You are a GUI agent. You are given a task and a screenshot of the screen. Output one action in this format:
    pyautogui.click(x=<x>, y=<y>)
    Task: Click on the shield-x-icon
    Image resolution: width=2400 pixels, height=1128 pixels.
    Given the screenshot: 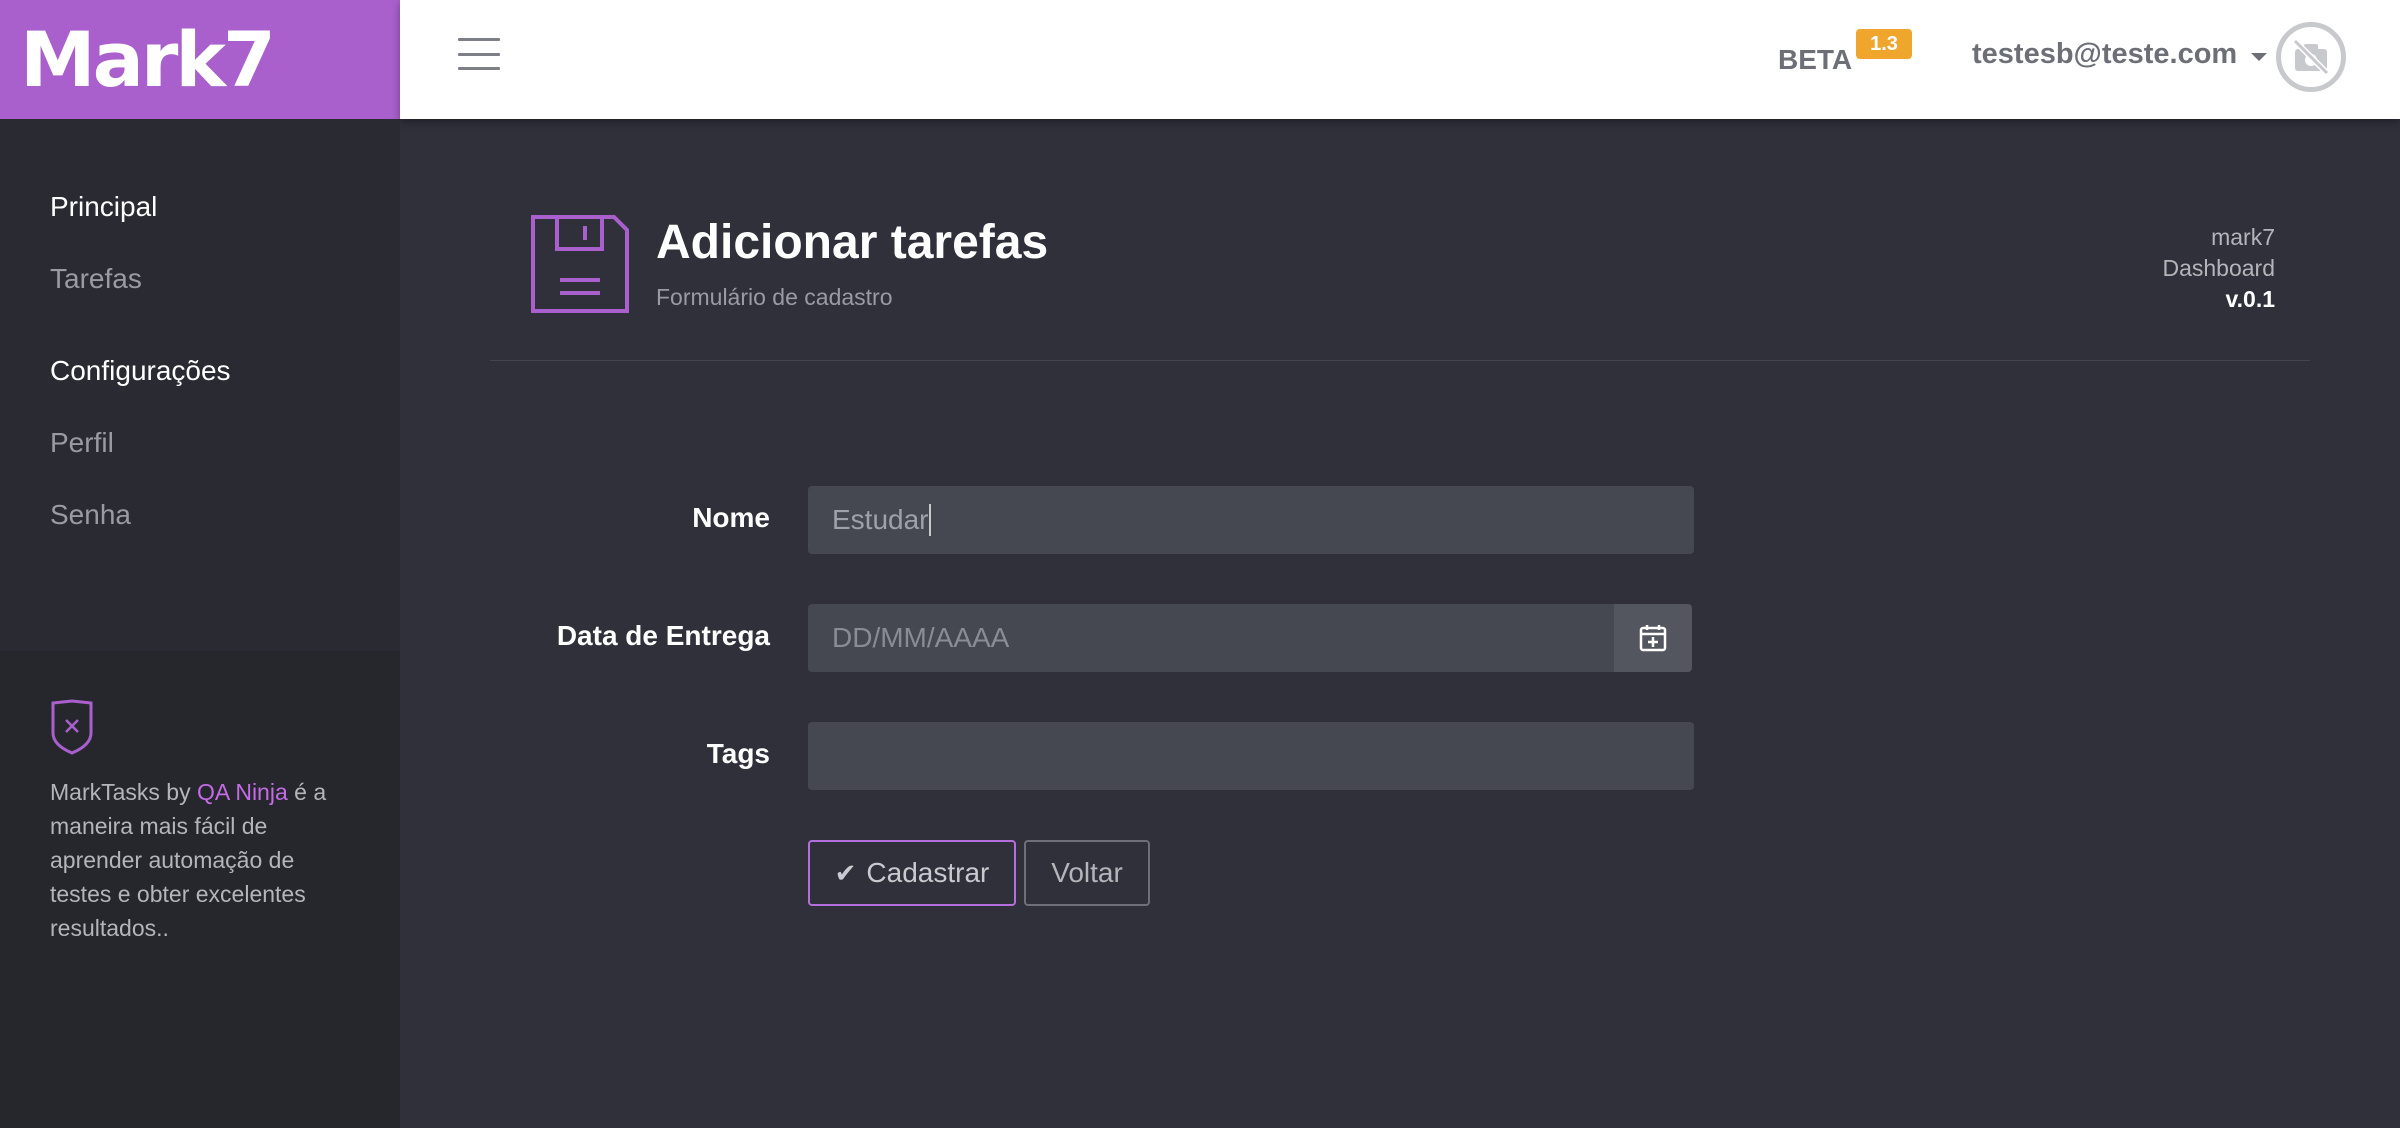 What is the action you would take?
    pyautogui.click(x=72, y=727)
    